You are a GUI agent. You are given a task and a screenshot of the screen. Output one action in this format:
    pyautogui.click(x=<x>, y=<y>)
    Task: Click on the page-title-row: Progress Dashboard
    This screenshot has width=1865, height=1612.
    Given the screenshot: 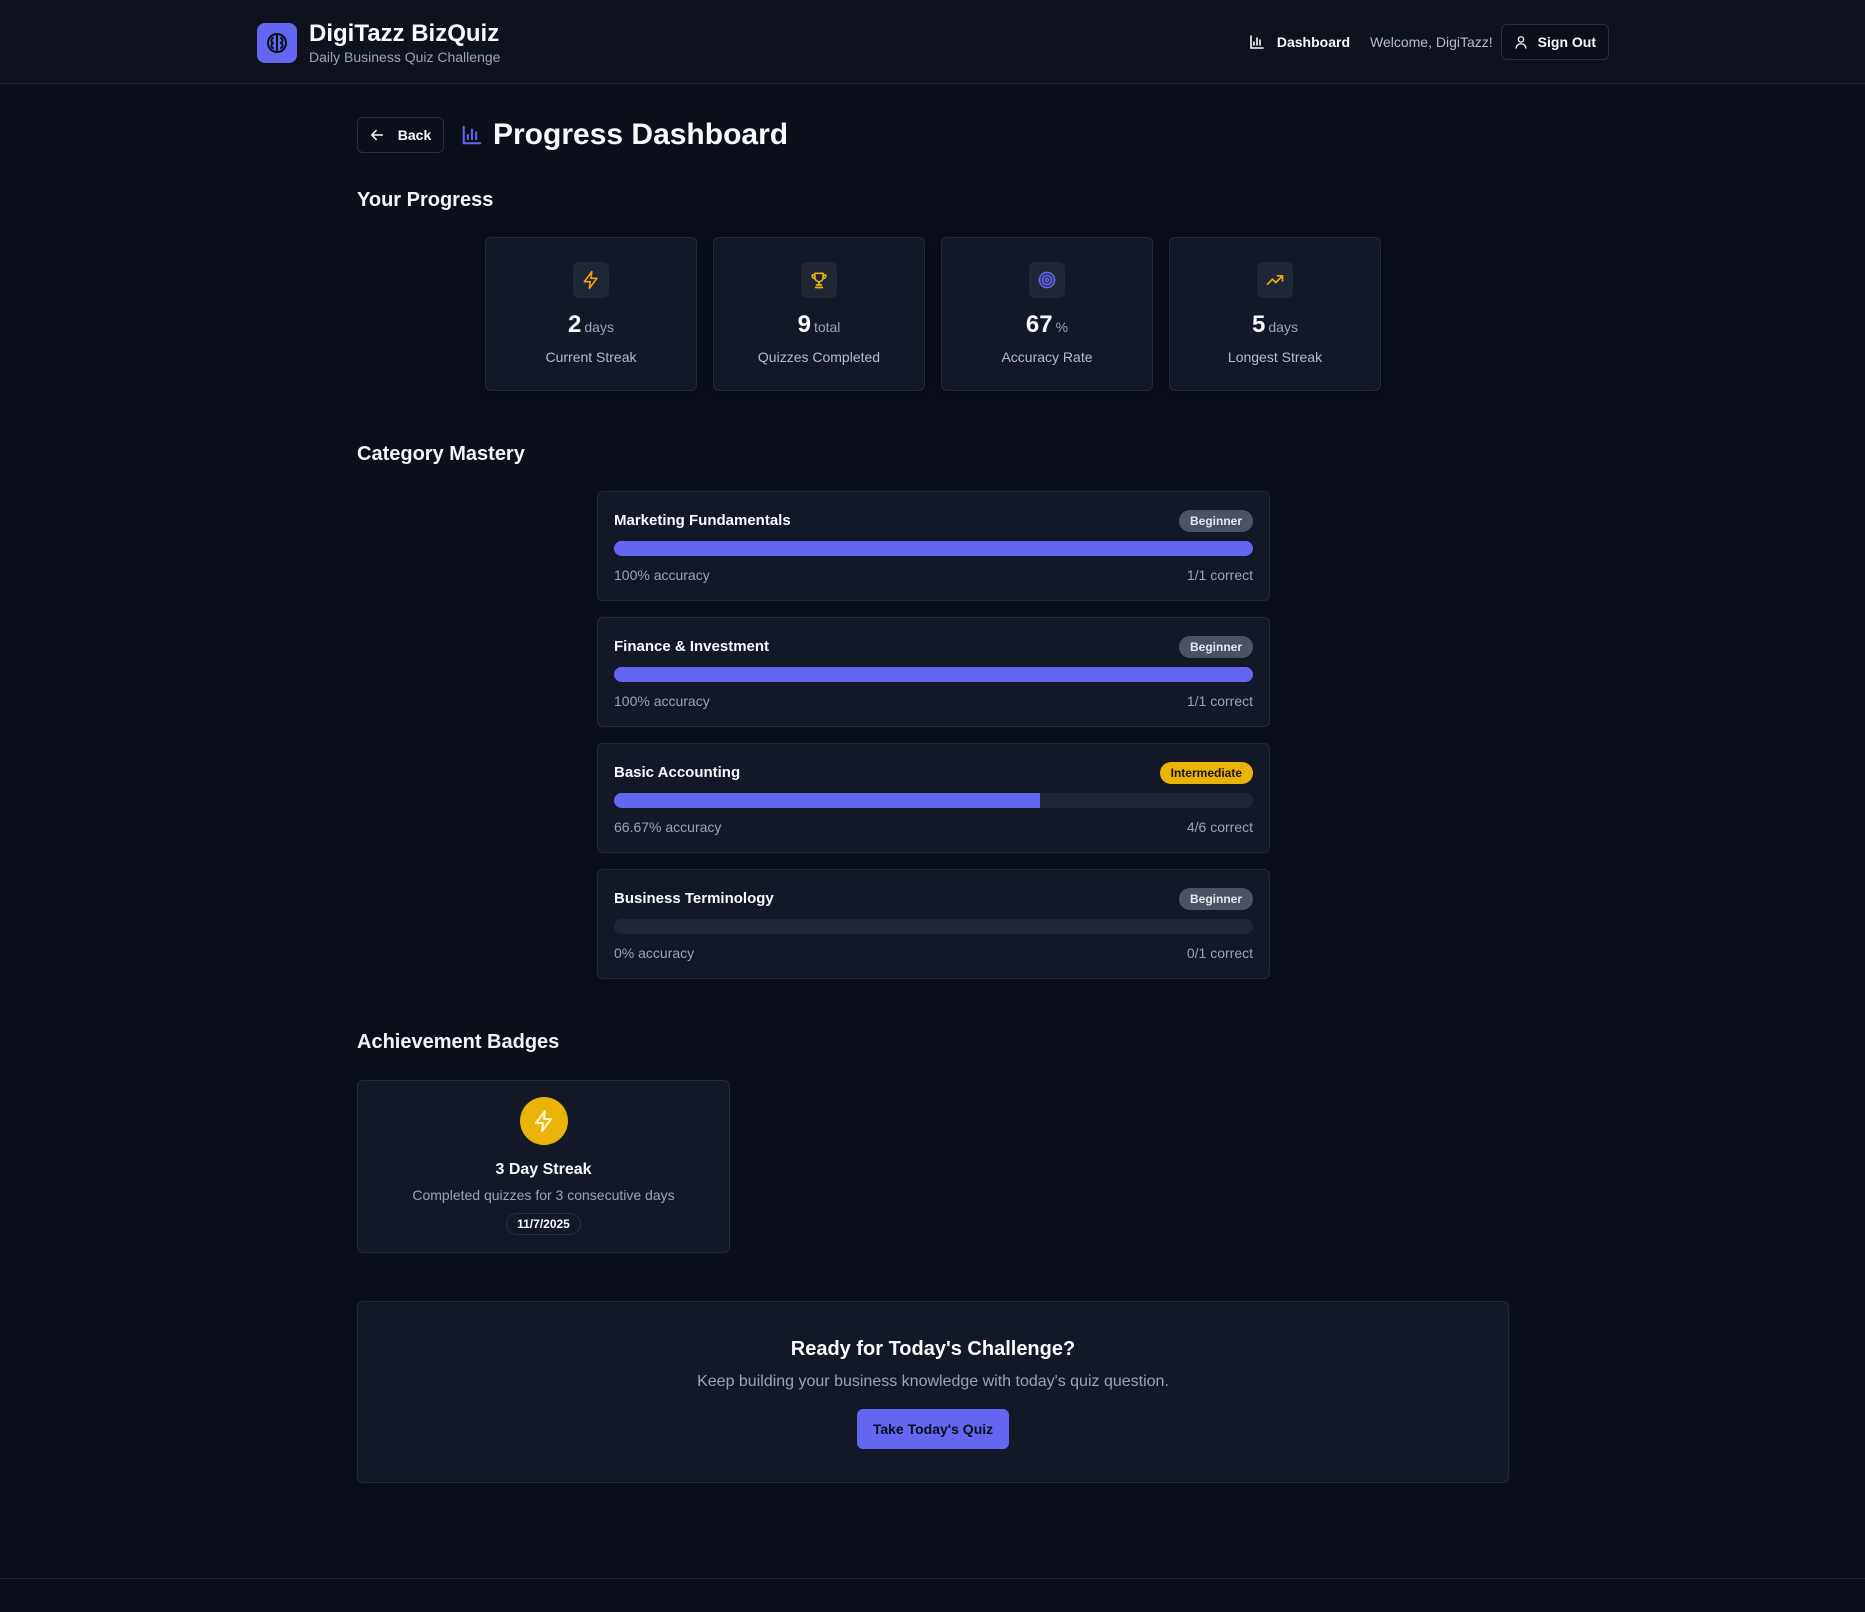 What is the action you would take?
    pyautogui.click(x=624, y=135)
    